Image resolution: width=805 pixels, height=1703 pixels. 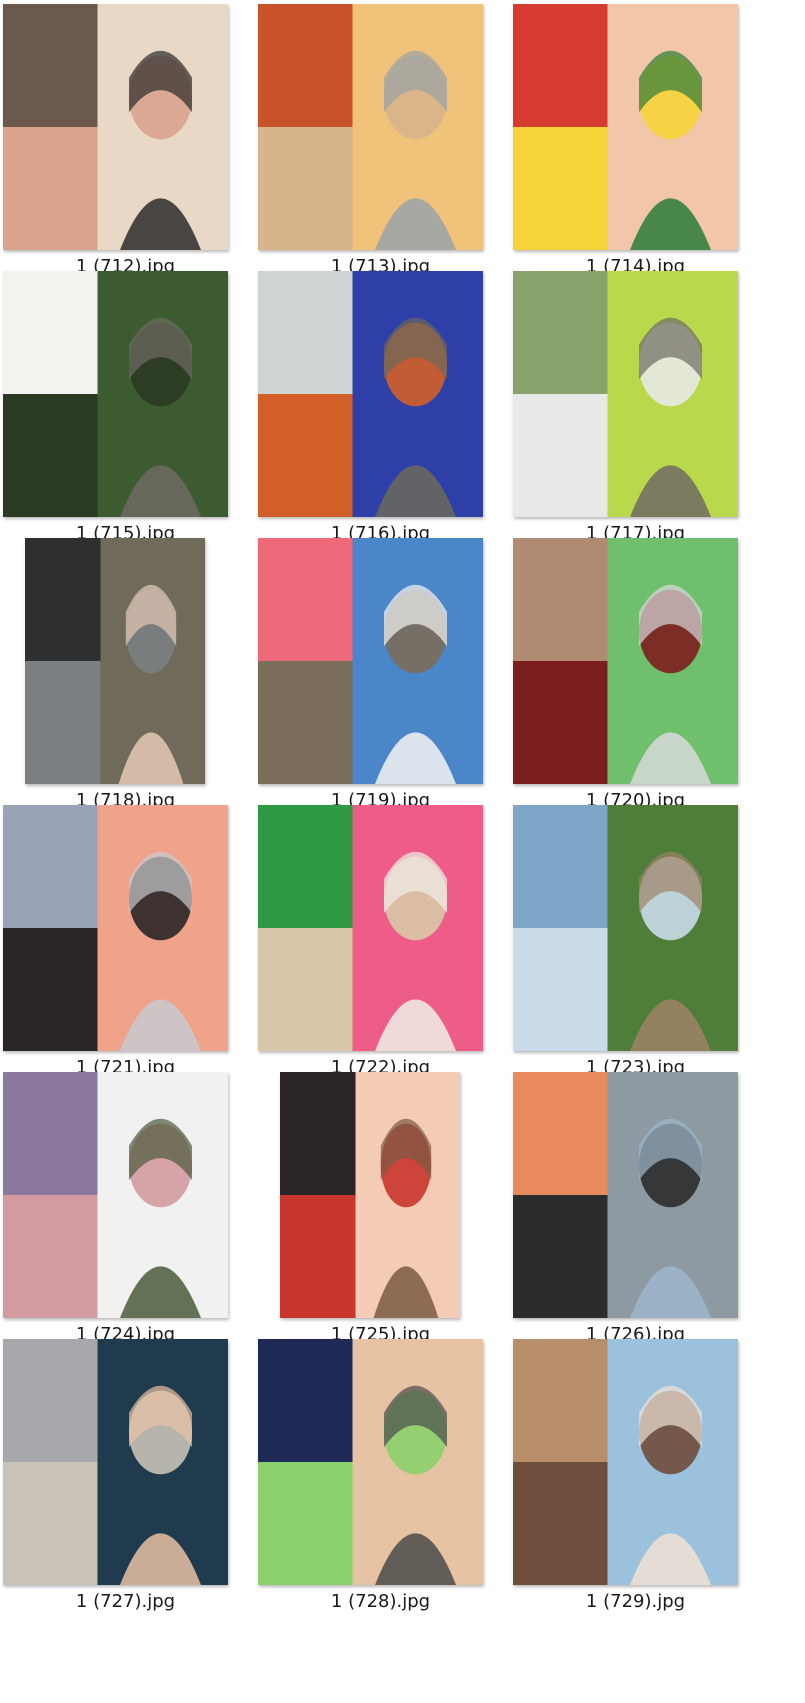 I want to click on file-name-label: 1 (727).jpg, so click(x=125, y=1601).